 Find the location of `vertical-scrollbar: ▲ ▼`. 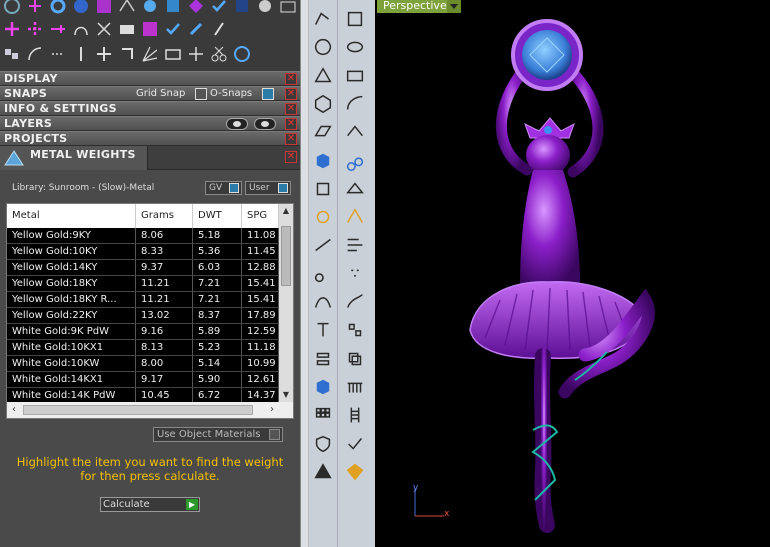

vertical-scrollbar: ▲ ▼ is located at coordinates (286, 303).